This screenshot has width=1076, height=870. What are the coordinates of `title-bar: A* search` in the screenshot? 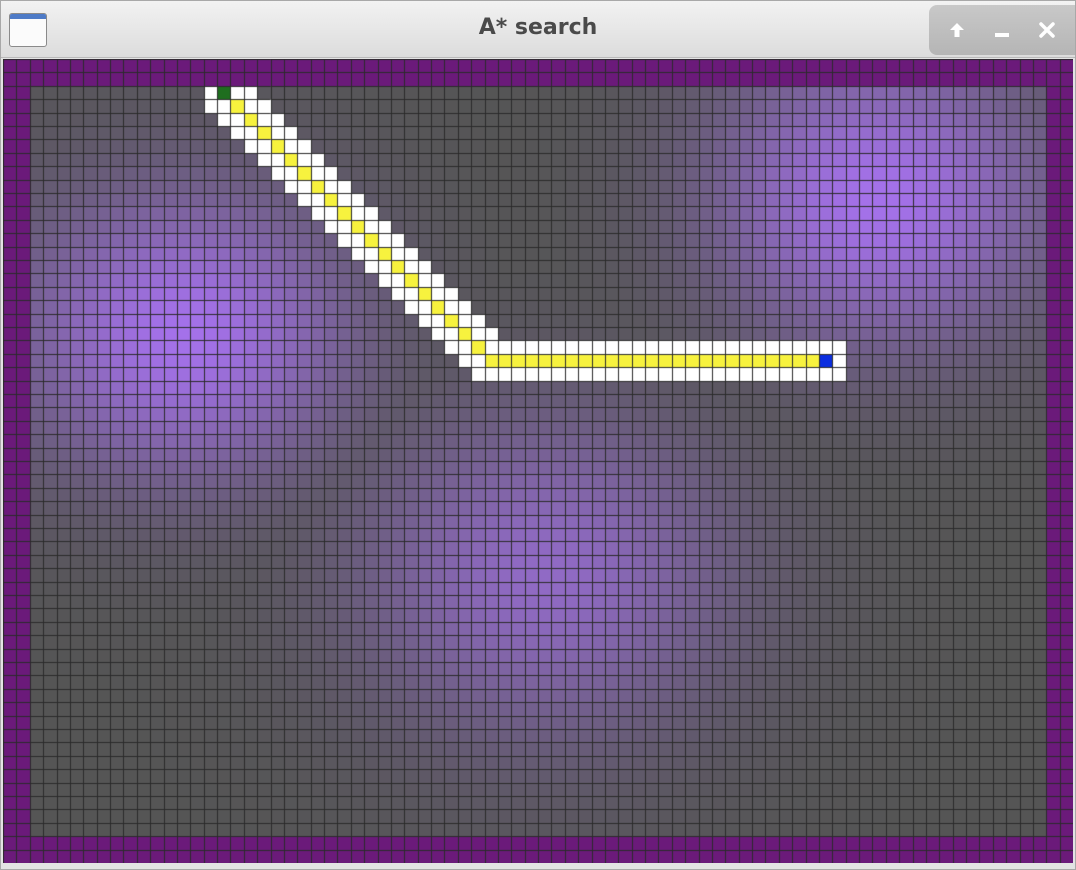 It's located at (538, 29).